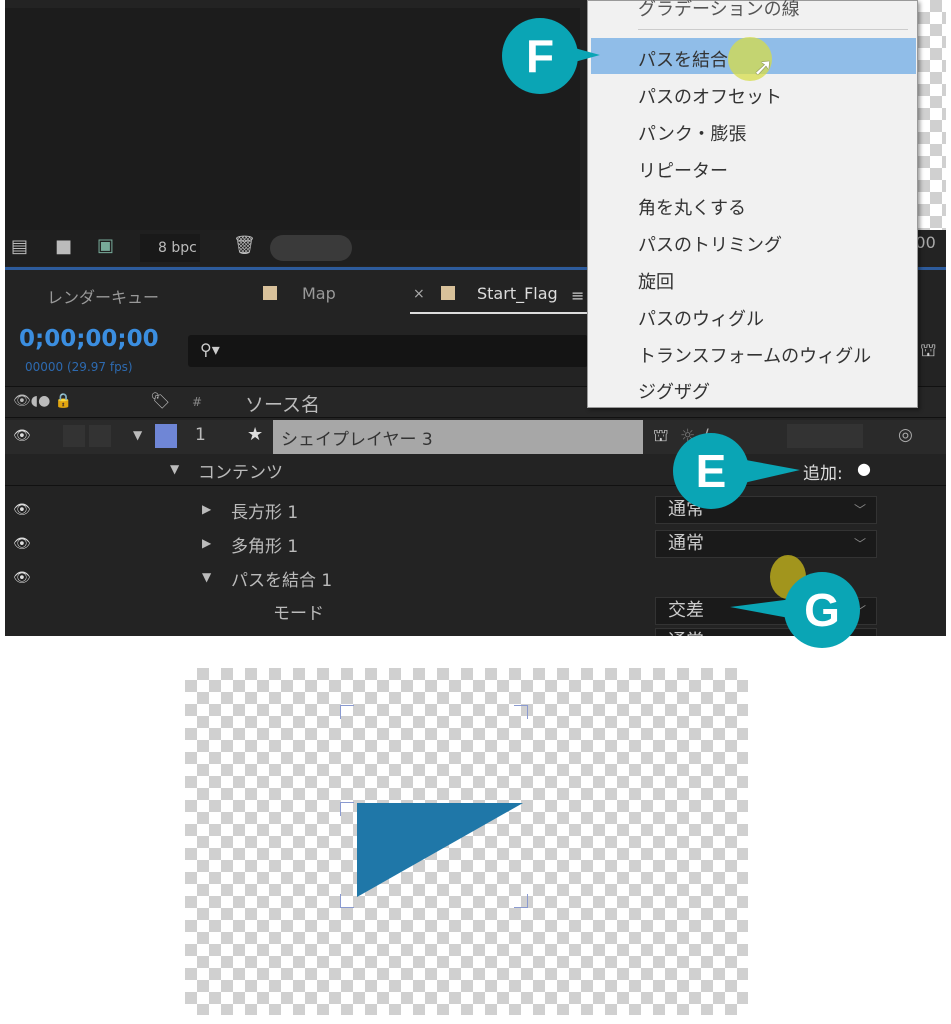 The image size is (951, 1024). Describe the element at coordinates (540, 56) in the screenshot. I see `callout-f: F` at that location.